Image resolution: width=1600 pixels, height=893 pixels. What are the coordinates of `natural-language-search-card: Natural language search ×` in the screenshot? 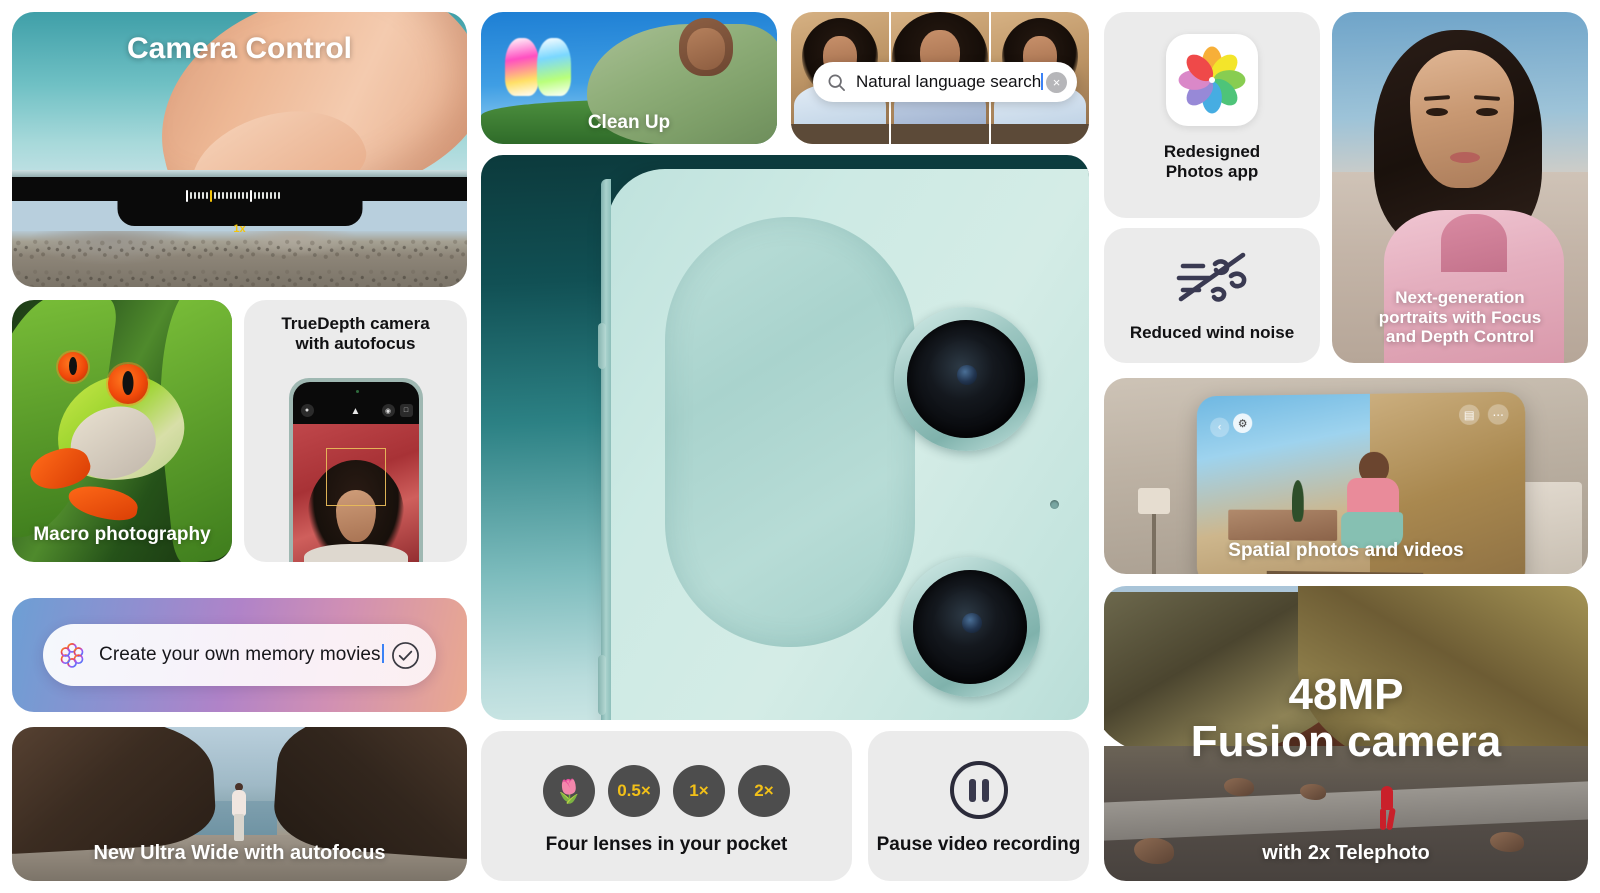 It's located at (940, 78).